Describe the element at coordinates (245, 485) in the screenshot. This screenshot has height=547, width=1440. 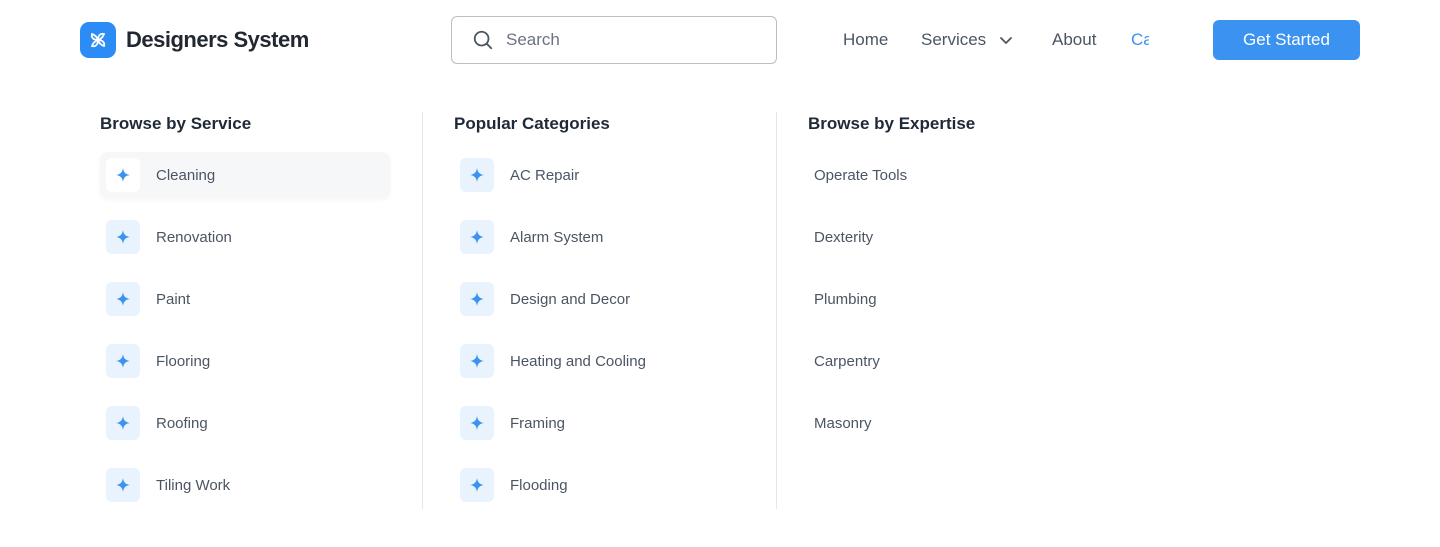
I see `list-item: Tiling Work` at that location.